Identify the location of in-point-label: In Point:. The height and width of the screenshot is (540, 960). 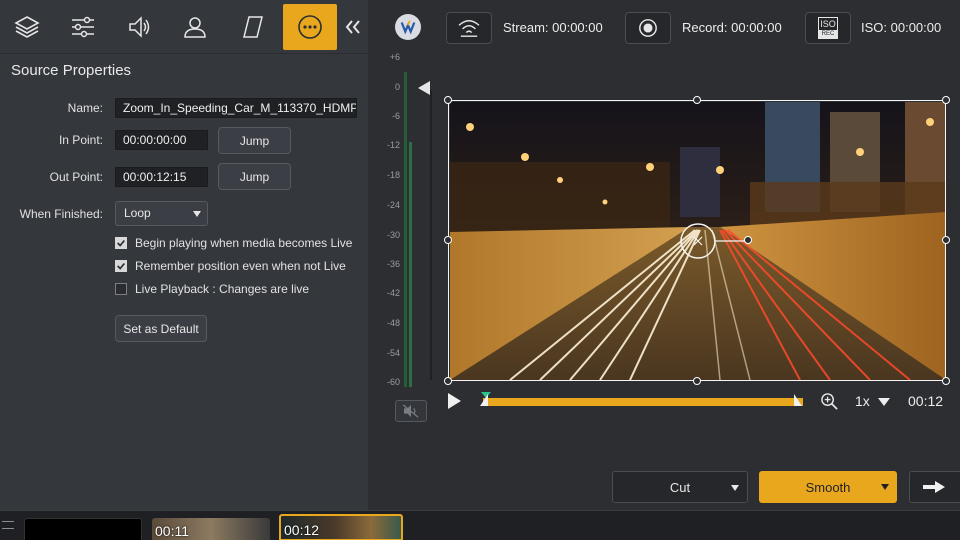
(80, 140).